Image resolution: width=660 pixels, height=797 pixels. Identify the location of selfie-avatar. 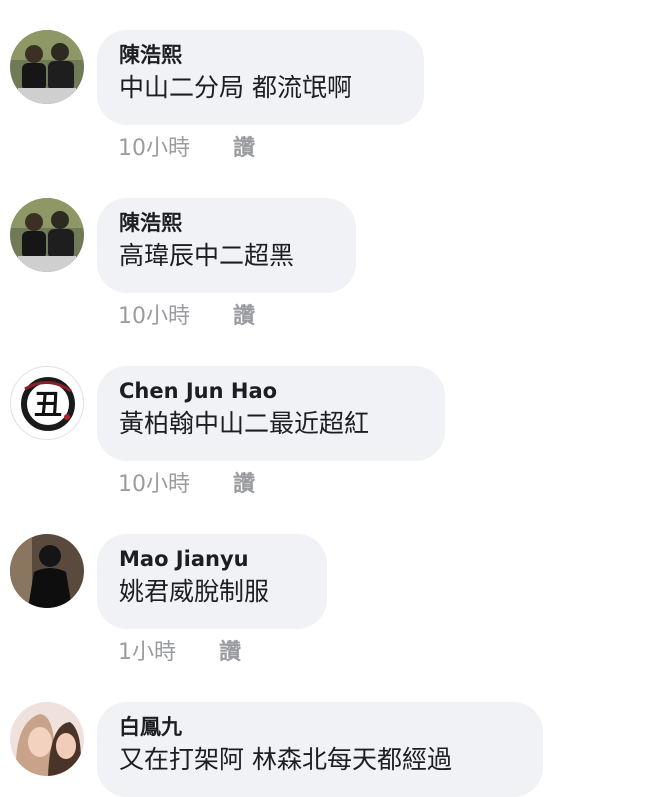
(47, 739).